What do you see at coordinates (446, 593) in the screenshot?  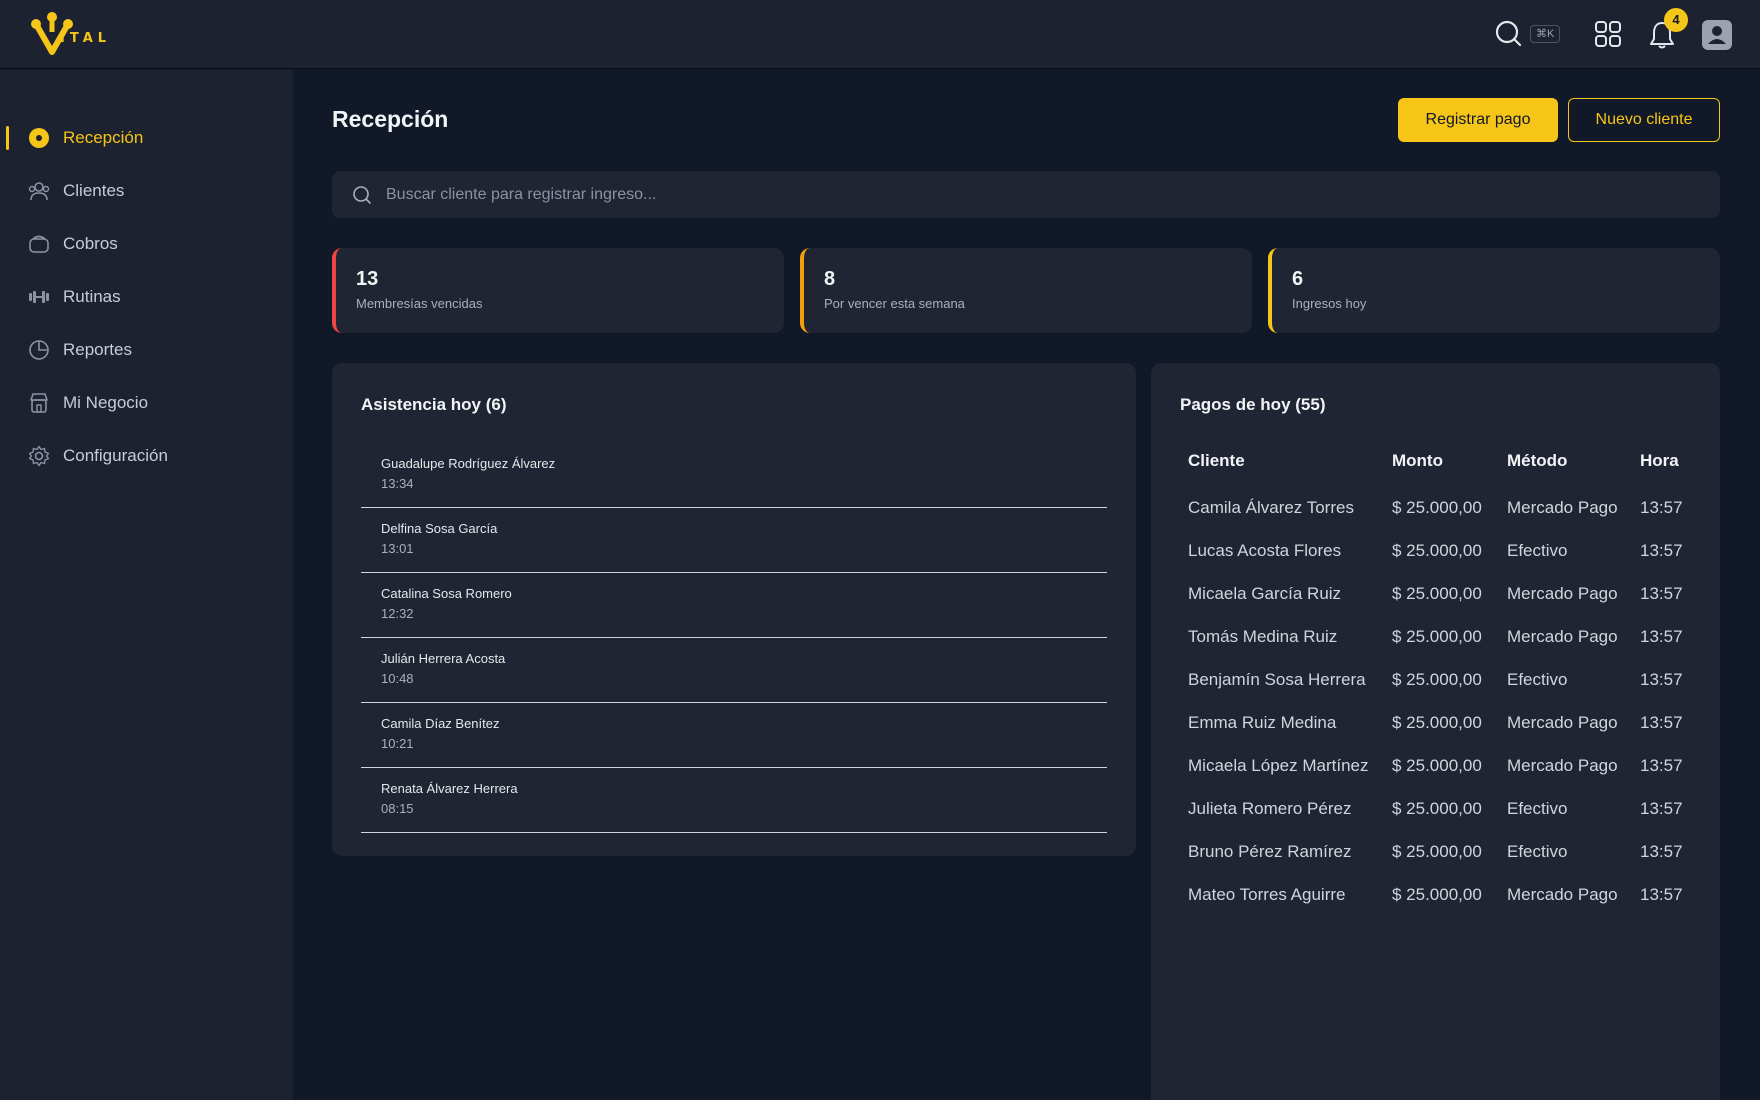 I see `attendee-name: Catalina Sosa Romero` at bounding box center [446, 593].